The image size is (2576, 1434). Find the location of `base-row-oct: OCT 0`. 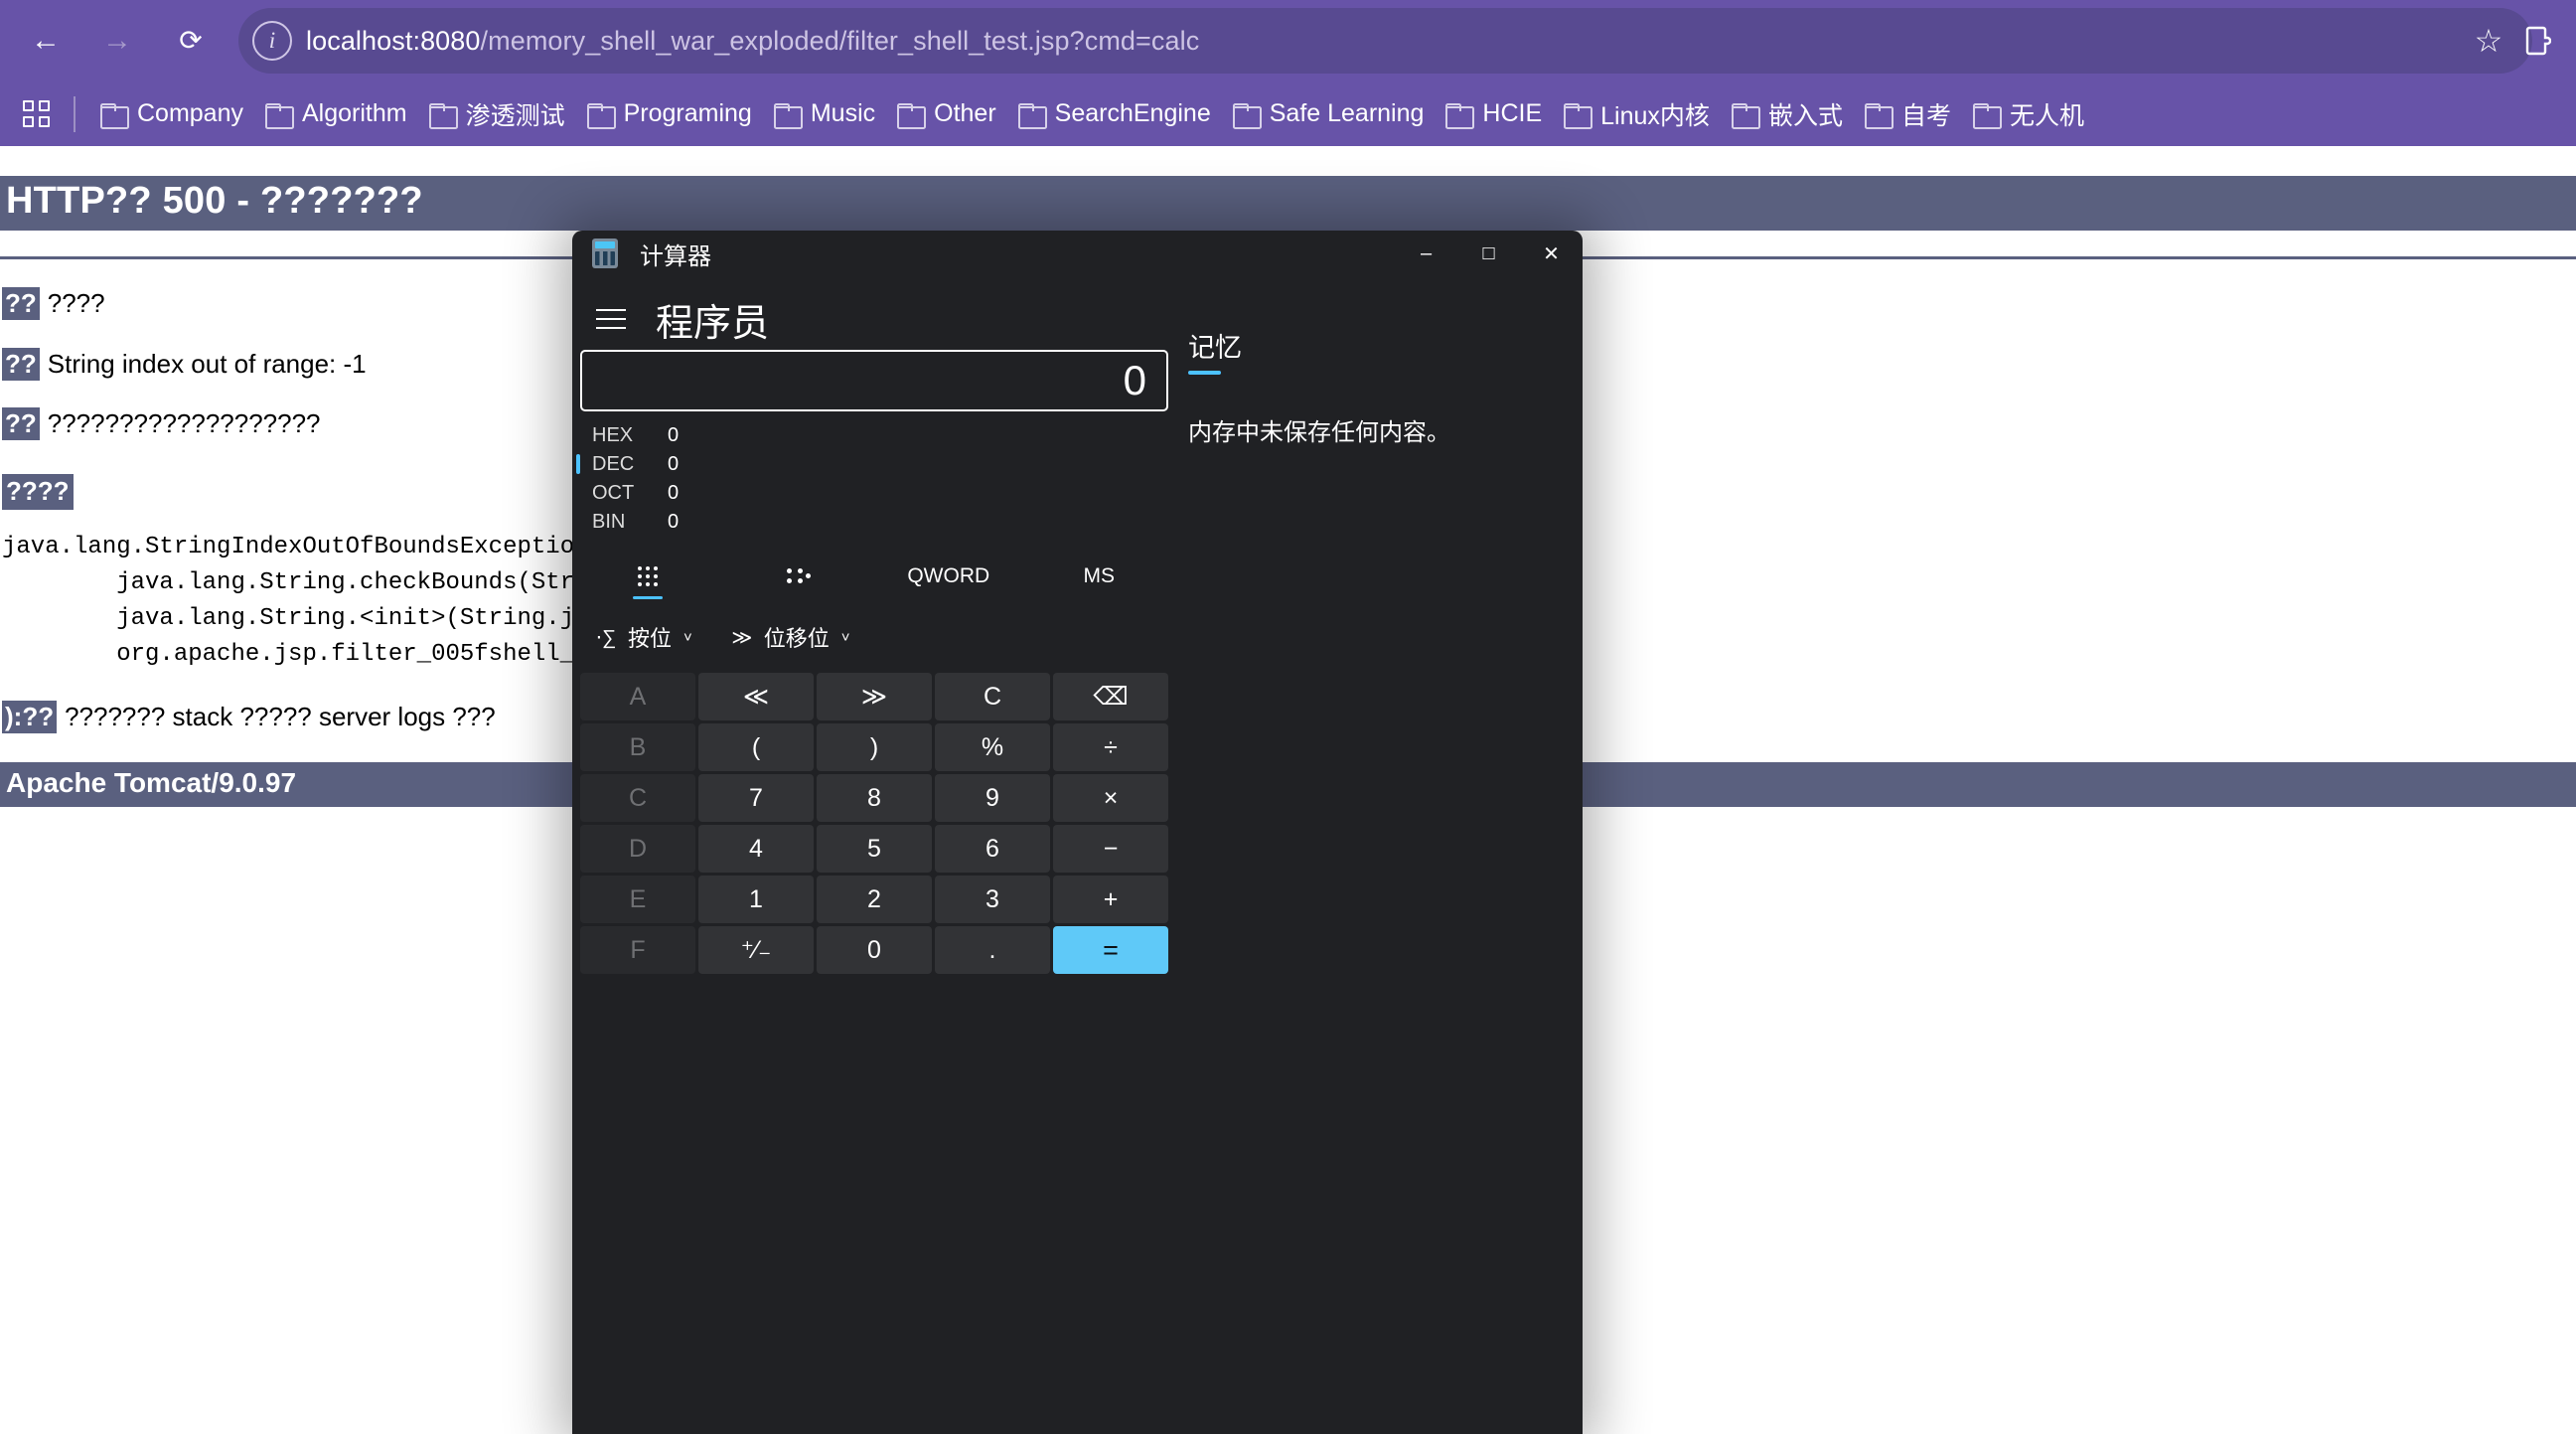

base-row-oct: OCT 0 is located at coordinates (873, 493).